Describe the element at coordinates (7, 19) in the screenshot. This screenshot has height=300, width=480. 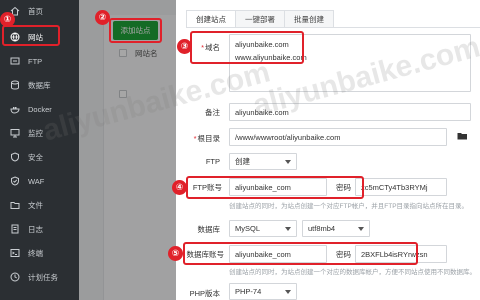
I see `step-badge-1: ①` at that location.